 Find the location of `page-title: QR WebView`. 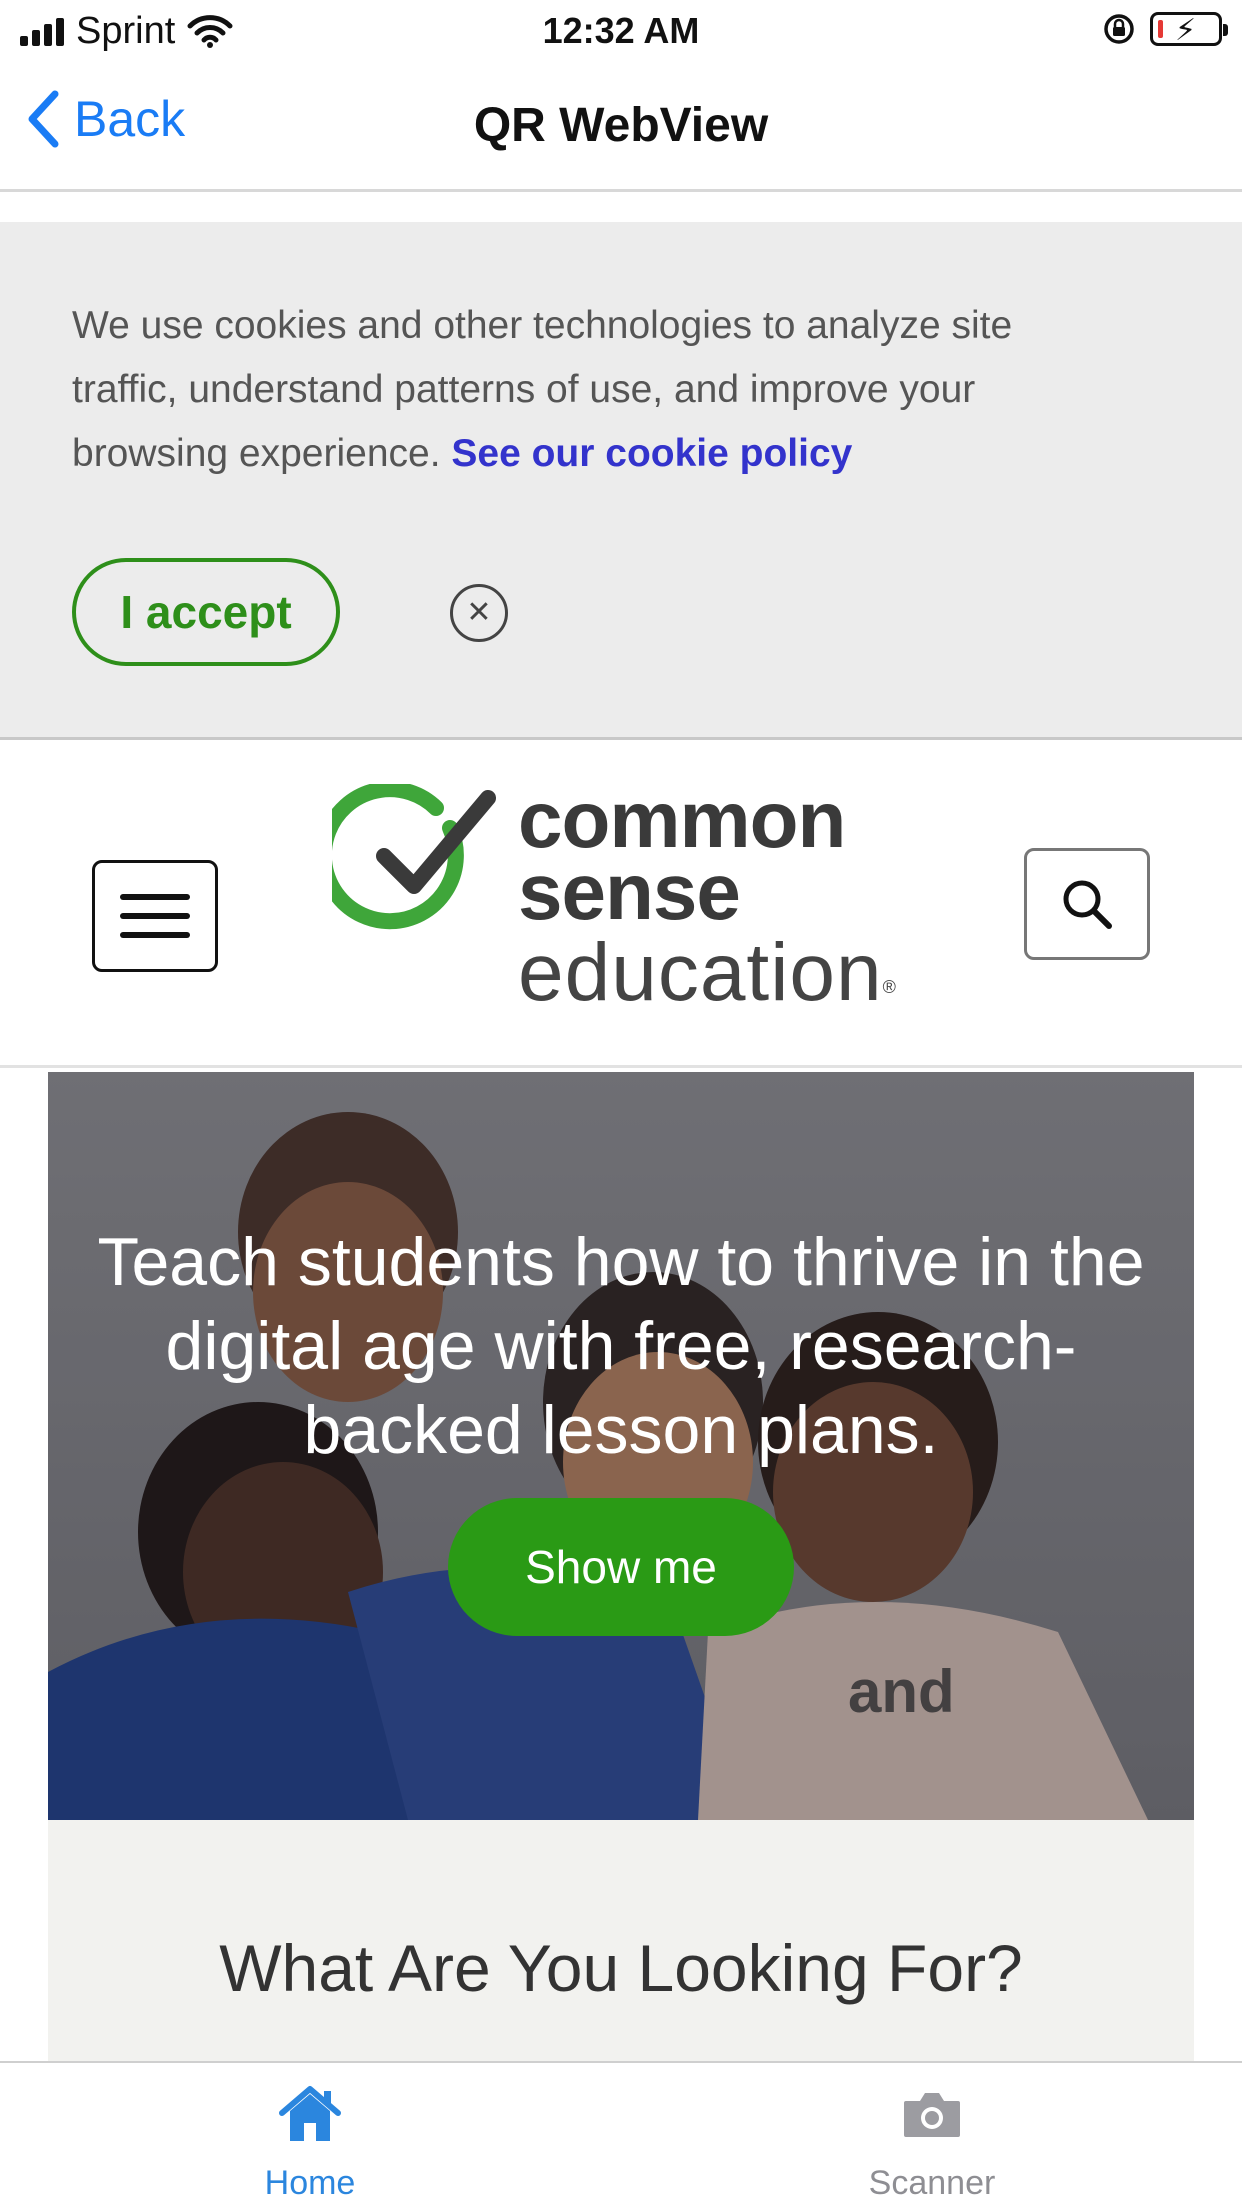

page-title: QR WebView is located at coordinates (621, 125).